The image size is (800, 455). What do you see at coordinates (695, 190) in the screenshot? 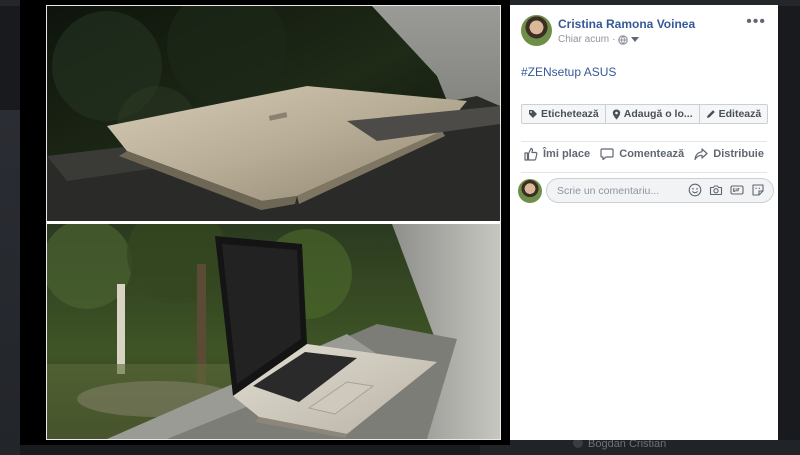
I see `emoji-icon` at bounding box center [695, 190].